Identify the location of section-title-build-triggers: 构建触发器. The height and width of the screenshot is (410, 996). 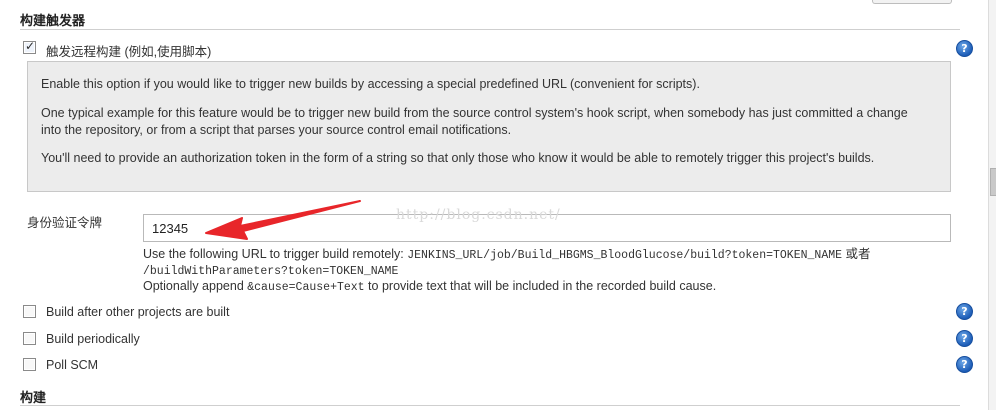
(53, 20).